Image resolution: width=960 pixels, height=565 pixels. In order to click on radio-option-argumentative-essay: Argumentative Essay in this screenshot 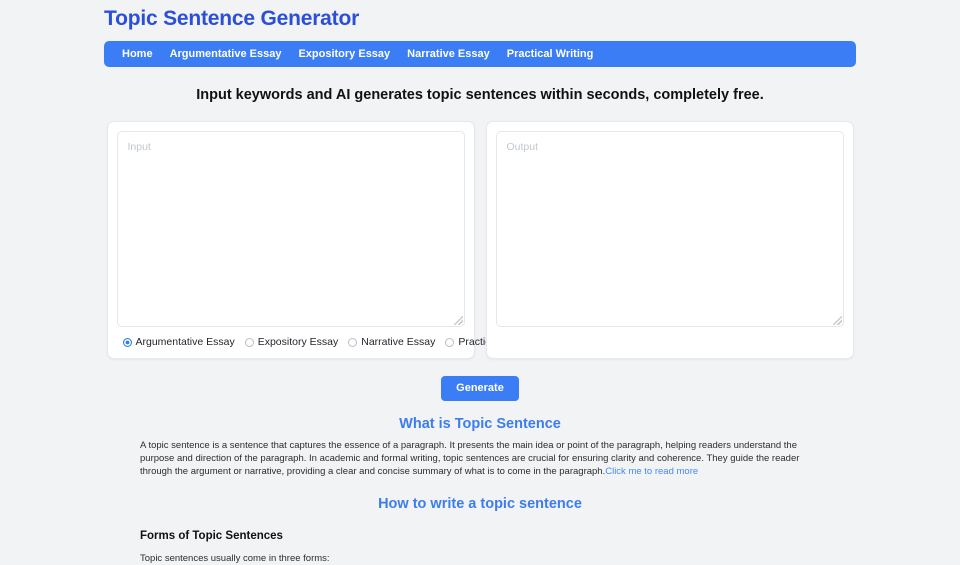, I will do `click(178, 342)`.